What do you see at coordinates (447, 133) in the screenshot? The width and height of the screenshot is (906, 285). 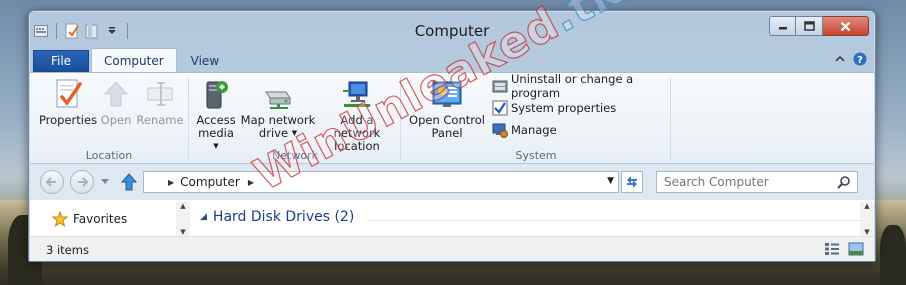 I see `open-control-panel-label-line2: Panel` at bounding box center [447, 133].